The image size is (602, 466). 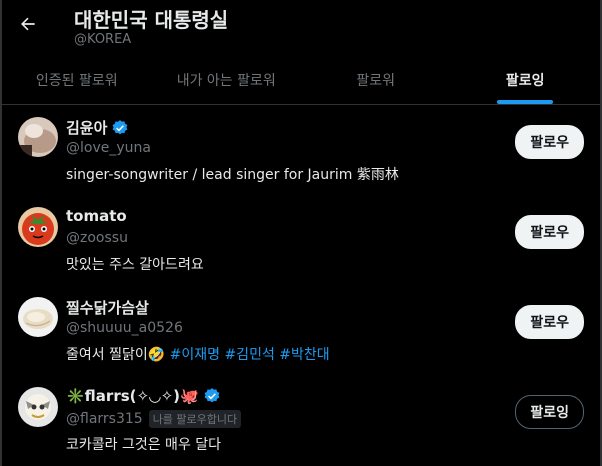 I want to click on user-handle: @love_yuna, so click(x=108, y=148).